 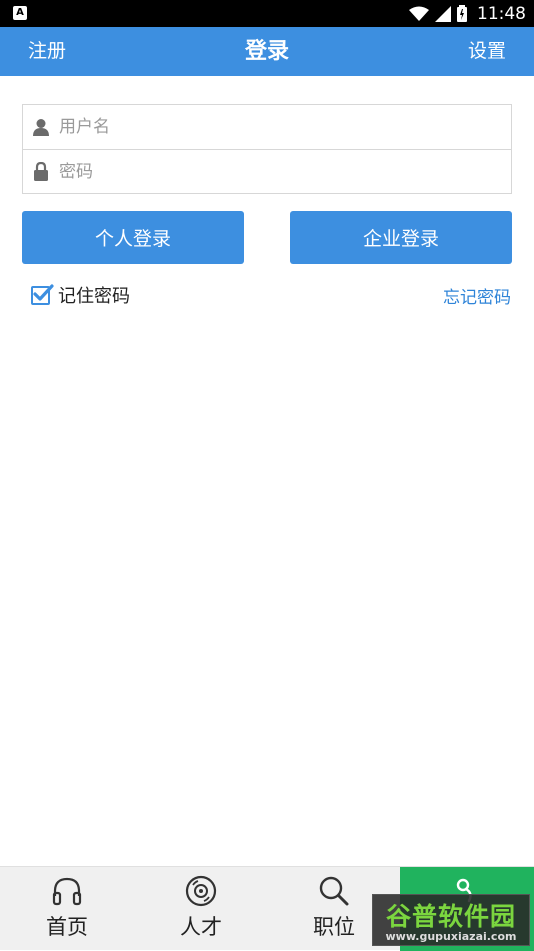 What do you see at coordinates (443, 13) in the screenshot?
I see `signal-icon` at bounding box center [443, 13].